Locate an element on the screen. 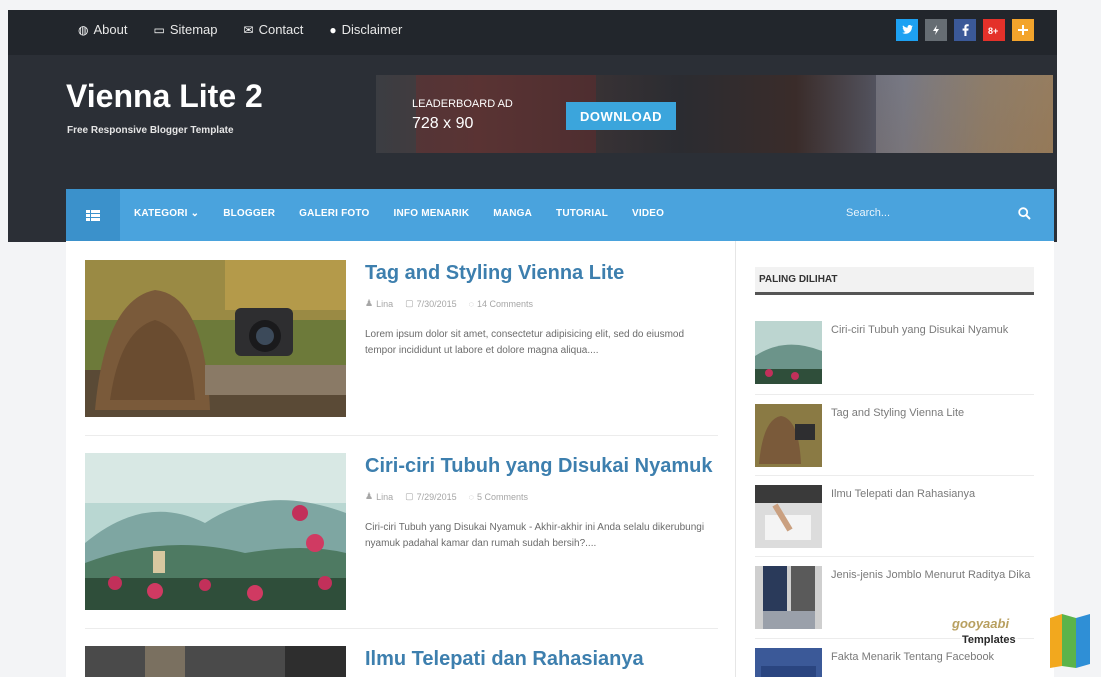 This screenshot has width=1101, height=677. download-button: DOWNLOAD is located at coordinates (621, 116).